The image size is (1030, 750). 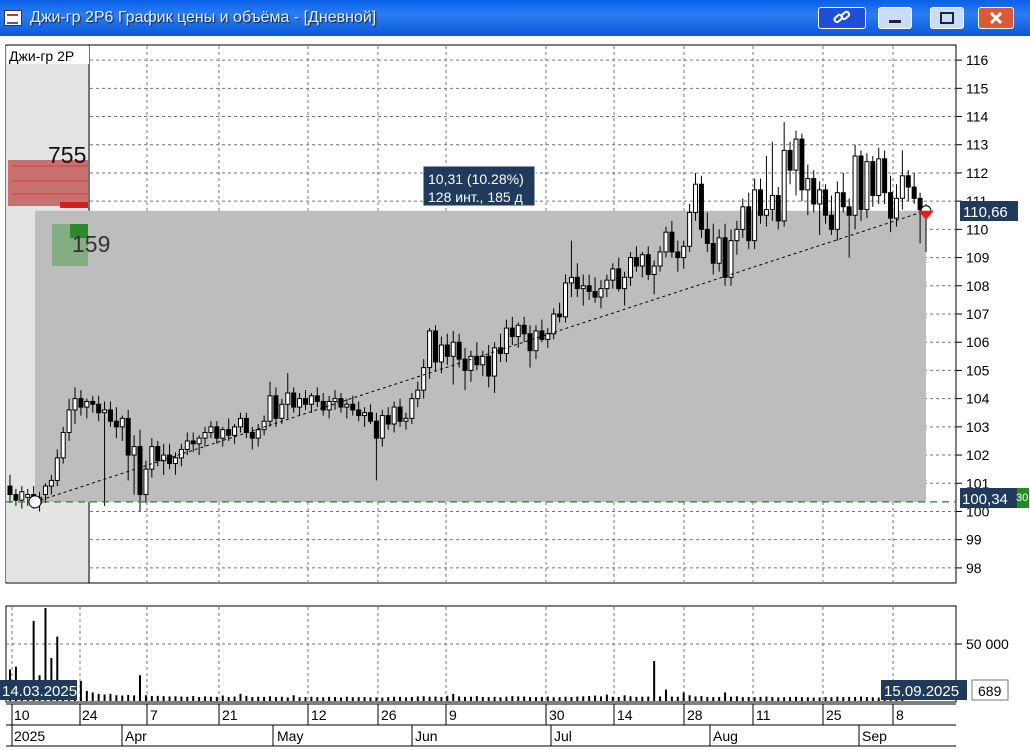 I want to click on month-label: Jun, so click(x=426, y=736).